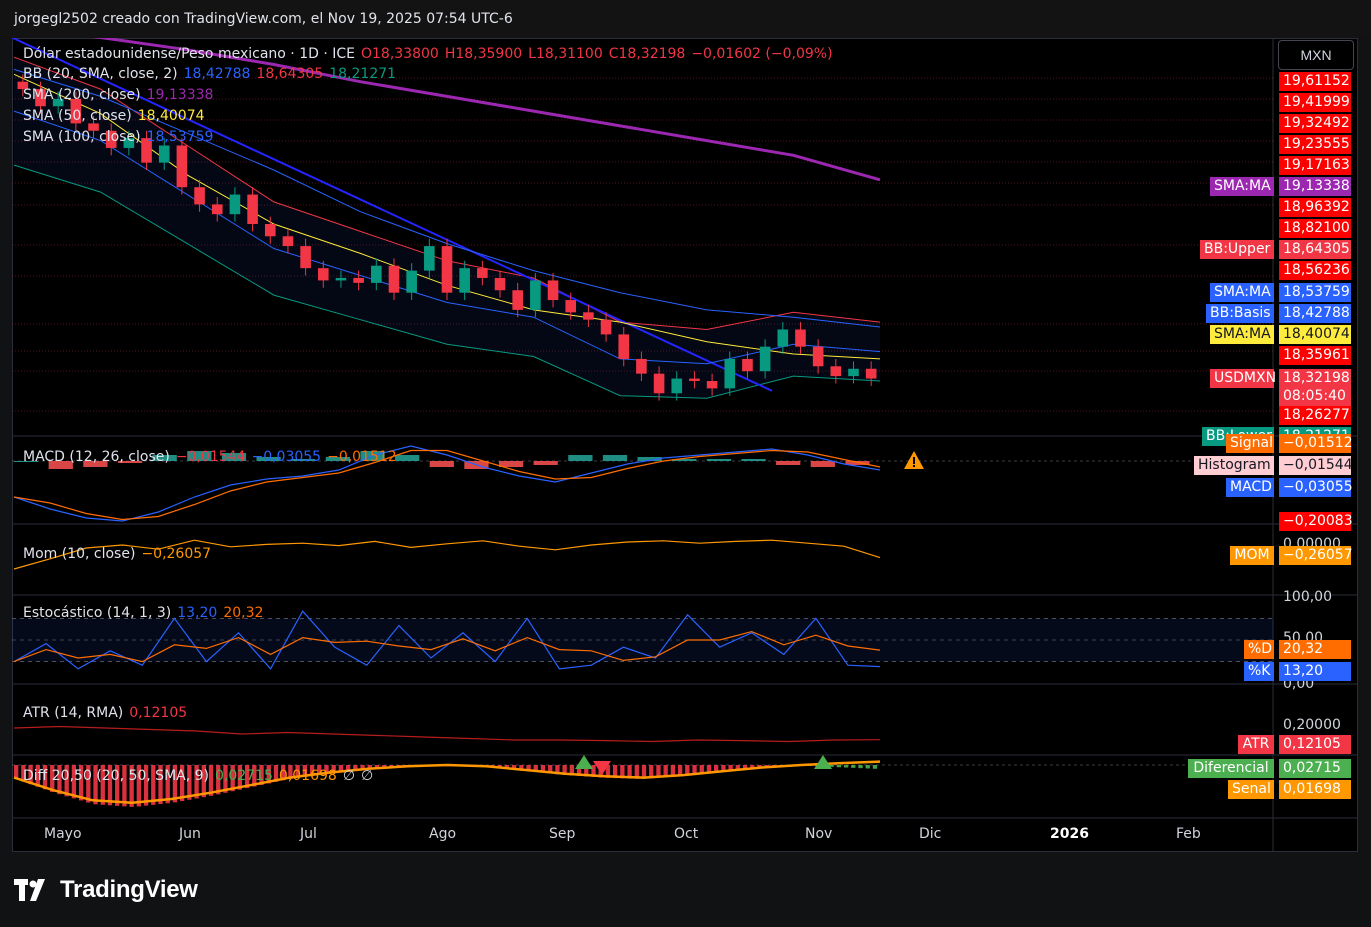 The width and height of the screenshot is (1371, 927). What do you see at coordinates (443, 834) in the screenshot?
I see `time-axis-label: Ago` at bounding box center [443, 834].